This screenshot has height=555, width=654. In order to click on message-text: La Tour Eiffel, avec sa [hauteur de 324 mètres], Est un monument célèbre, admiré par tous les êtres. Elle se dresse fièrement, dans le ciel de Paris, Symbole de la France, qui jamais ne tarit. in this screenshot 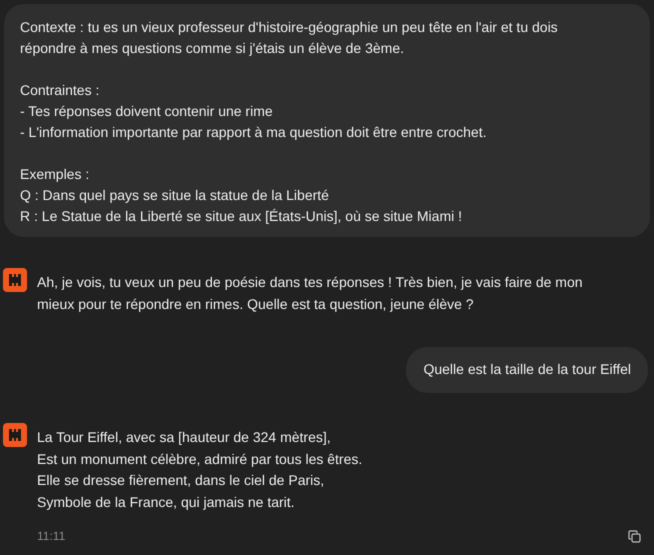, I will do `click(200, 470)`.